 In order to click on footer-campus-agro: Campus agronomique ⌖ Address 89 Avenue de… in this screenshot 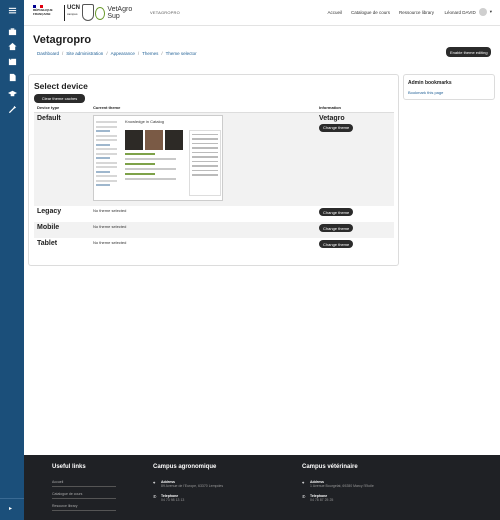, I will do `click(188, 483)`.